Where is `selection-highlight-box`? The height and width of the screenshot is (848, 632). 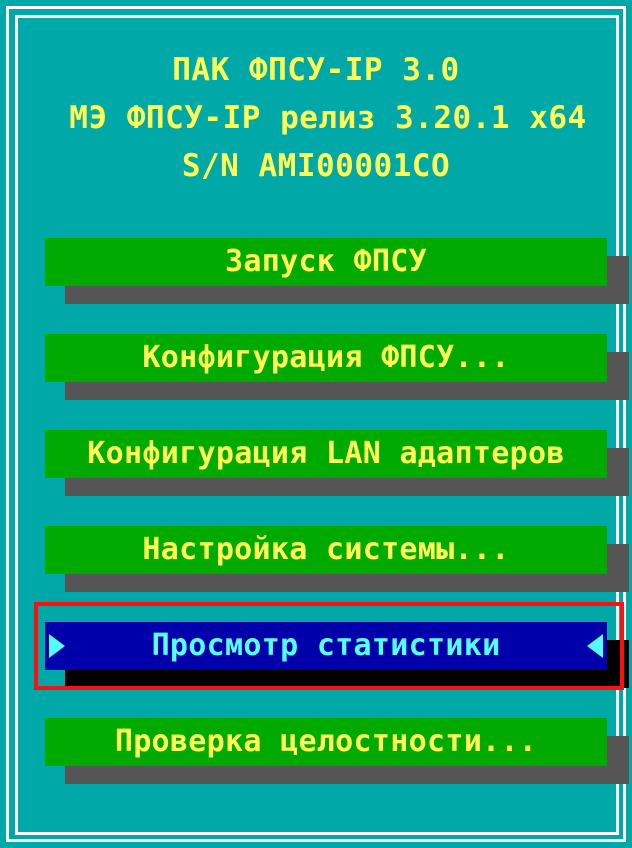 selection-highlight-box is located at coordinates (329, 646).